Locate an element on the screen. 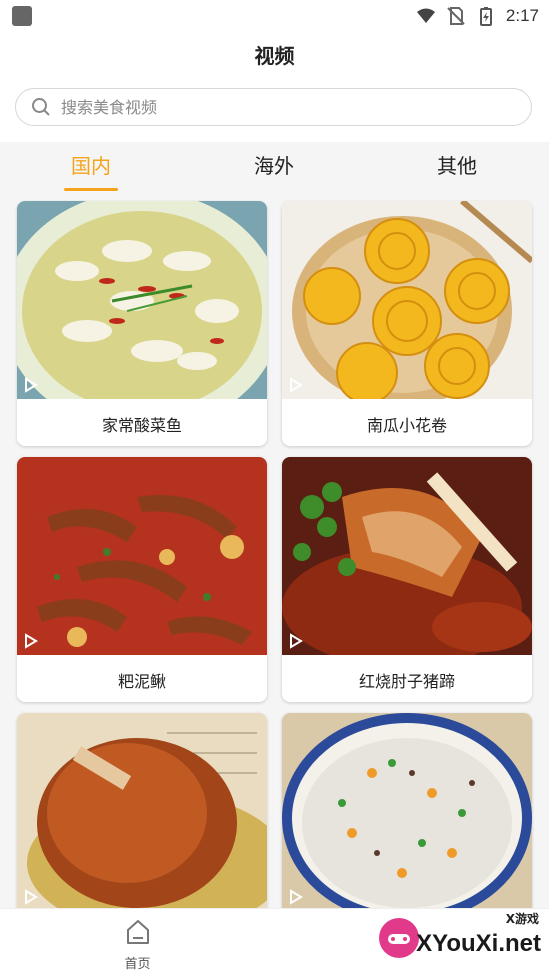 The width and height of the screenshot is (549, 977). search-bar is located at coordinates (273, 107).